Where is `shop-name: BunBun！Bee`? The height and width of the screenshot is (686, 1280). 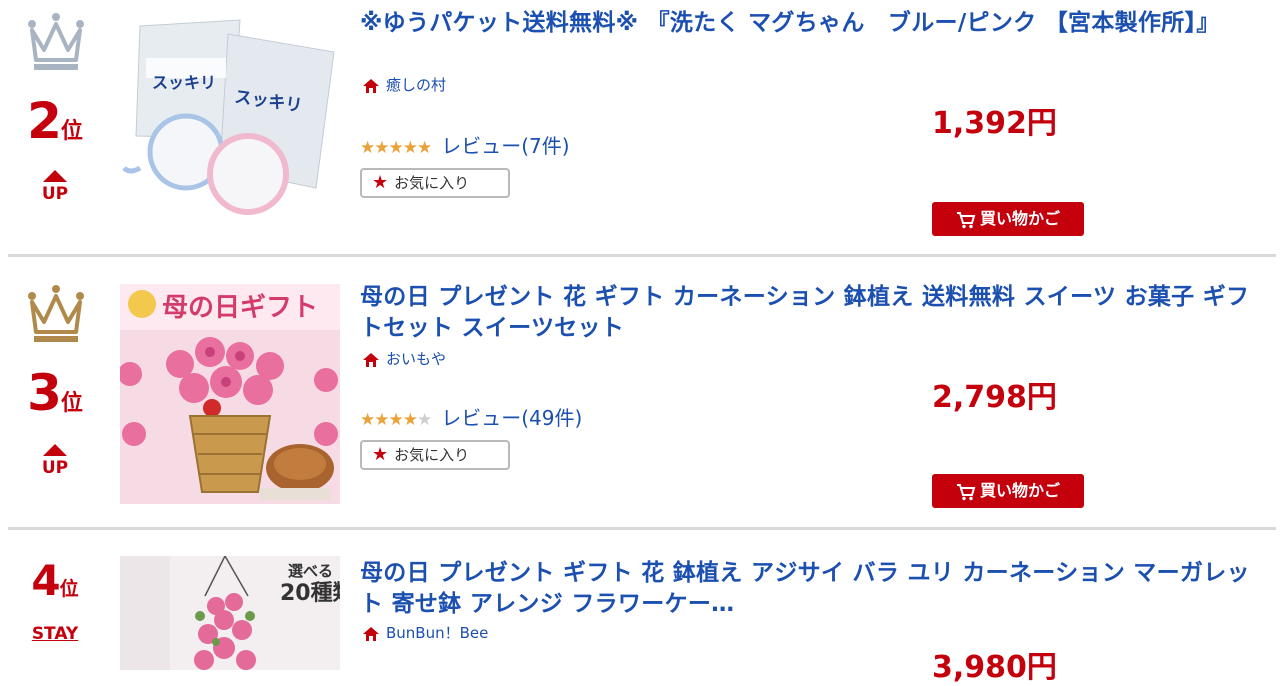
shop-name: BunBun！Bee is located at coordinates (437, 633).